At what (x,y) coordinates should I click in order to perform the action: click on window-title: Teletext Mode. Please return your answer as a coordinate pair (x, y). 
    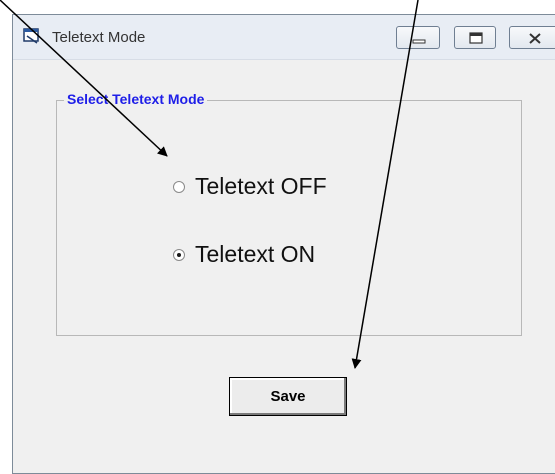
    Looking at the image, I should click on (99, 37).